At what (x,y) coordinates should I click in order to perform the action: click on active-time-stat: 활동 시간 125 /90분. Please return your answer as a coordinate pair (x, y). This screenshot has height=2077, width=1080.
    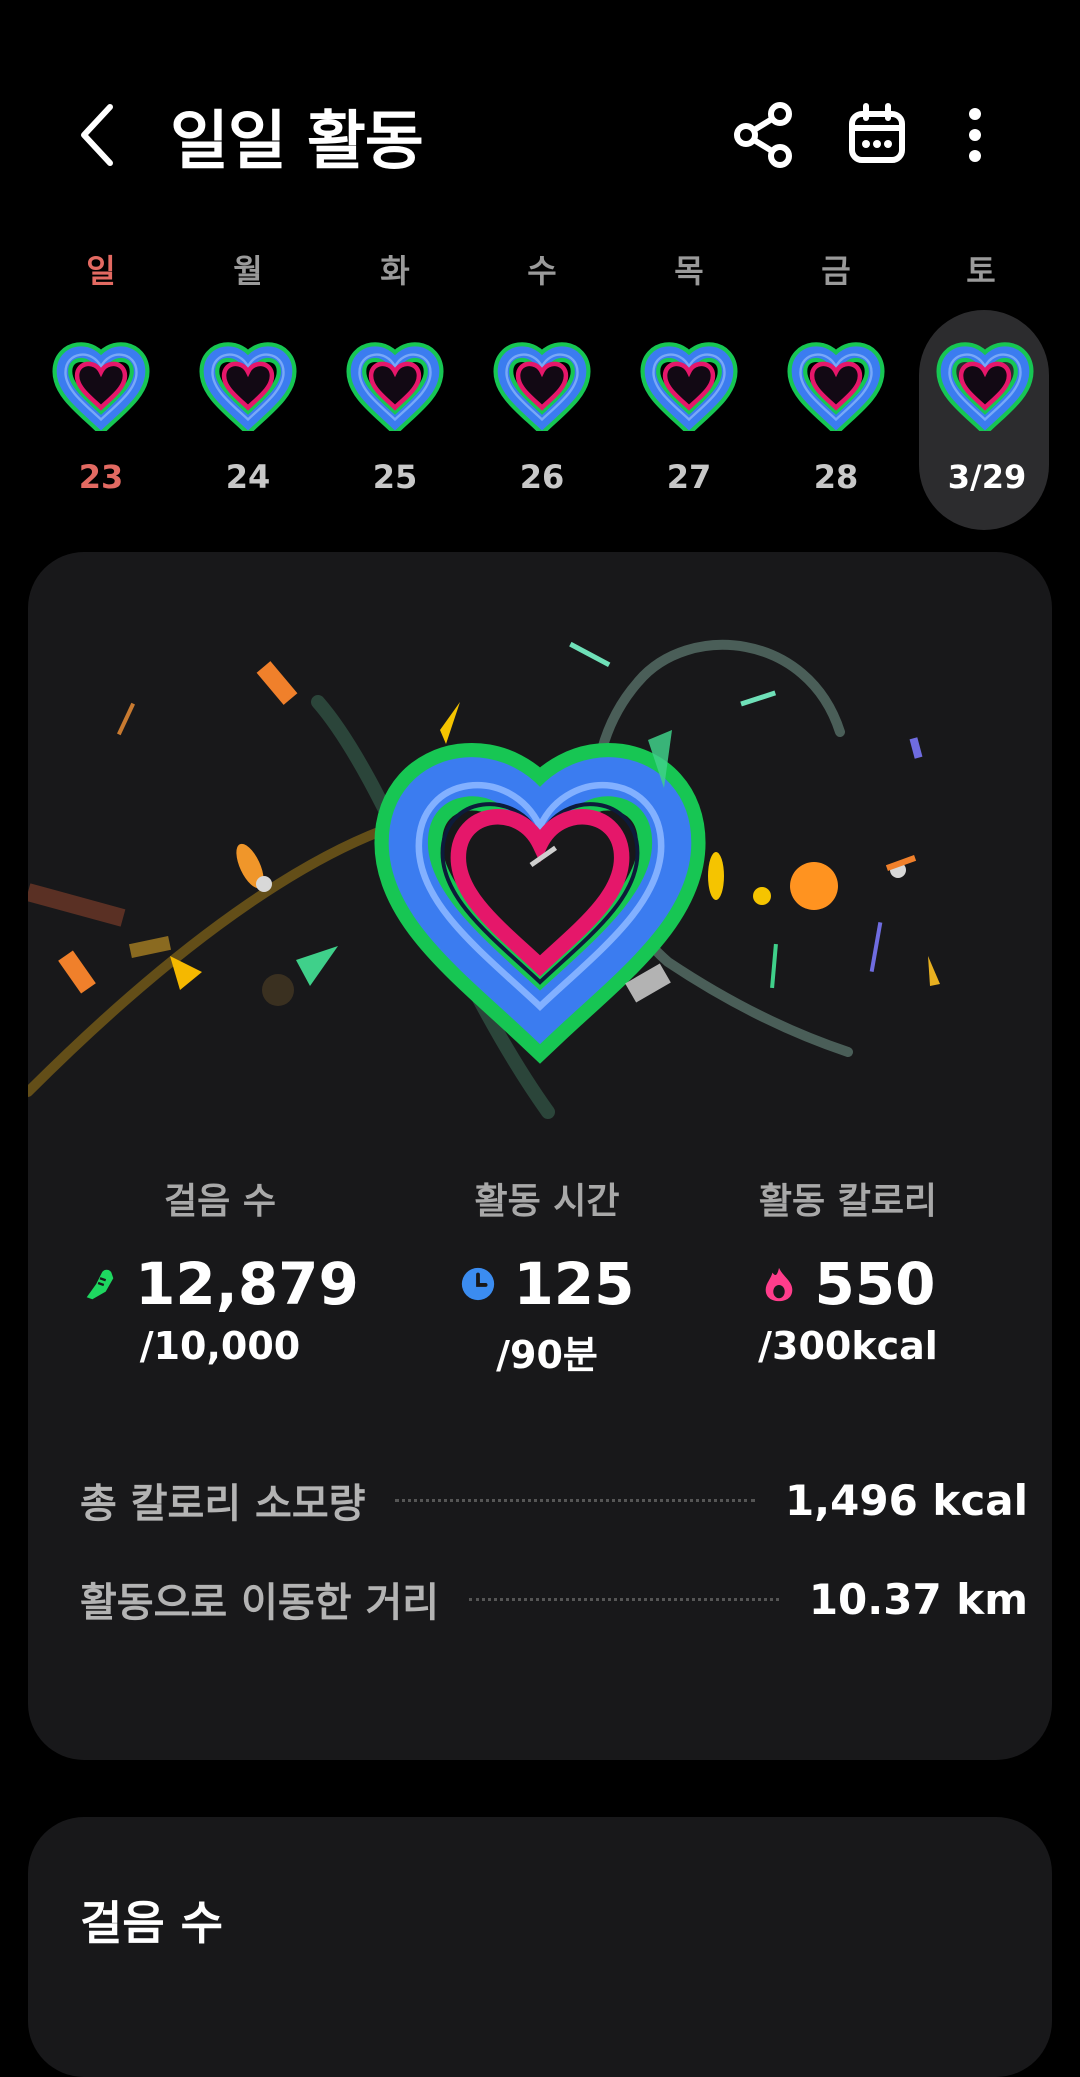
    Looking at the image, I should click on (547, 1275).